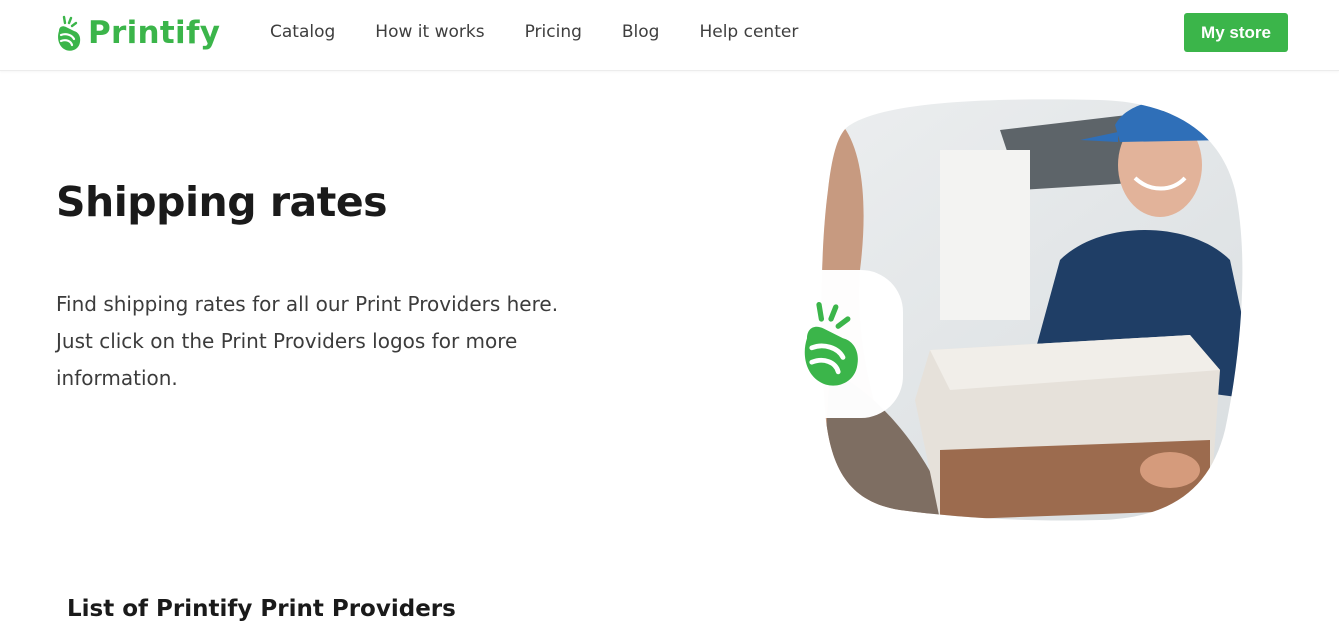  What do you see at coordinates (302, 32) in the screenshot?
I see `nav-item-catalog: Catalog` at bounding box center [302, 32].